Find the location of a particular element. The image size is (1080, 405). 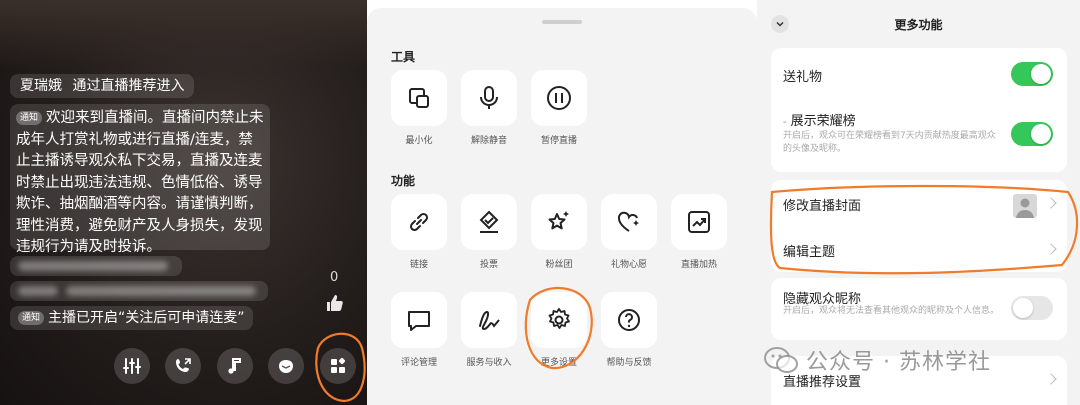

gift-box-icon is located at coordinates (286, 366).